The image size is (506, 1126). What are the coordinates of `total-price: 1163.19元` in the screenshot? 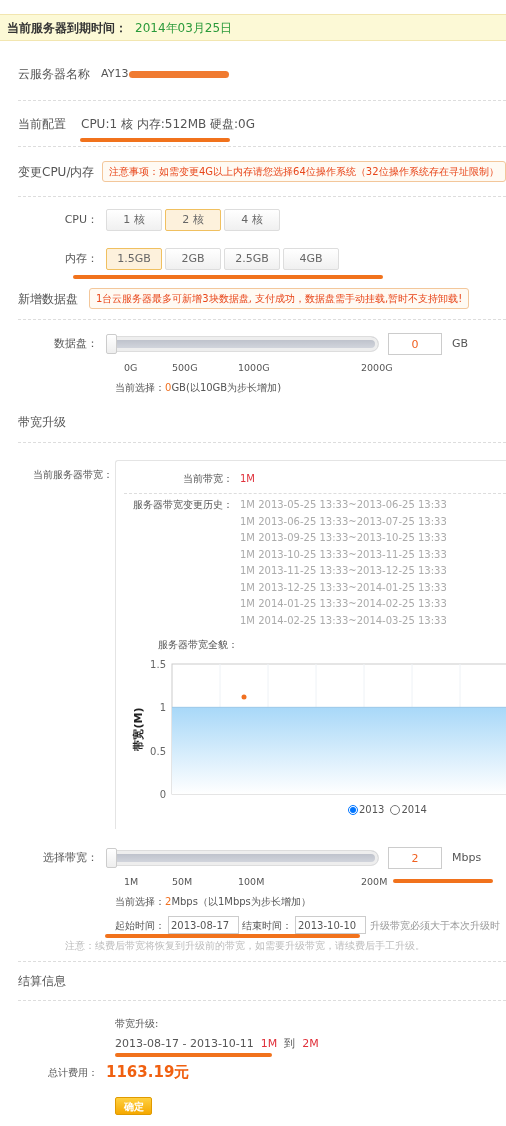 It's located at (148, 1072).